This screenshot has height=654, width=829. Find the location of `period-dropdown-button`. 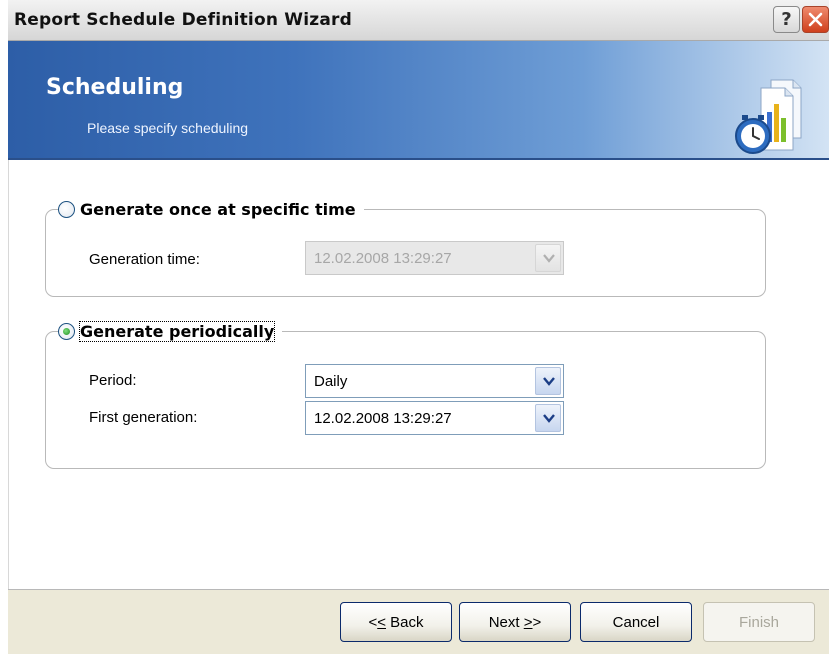

period-dropdown-button is located at coordinates (548, 381).